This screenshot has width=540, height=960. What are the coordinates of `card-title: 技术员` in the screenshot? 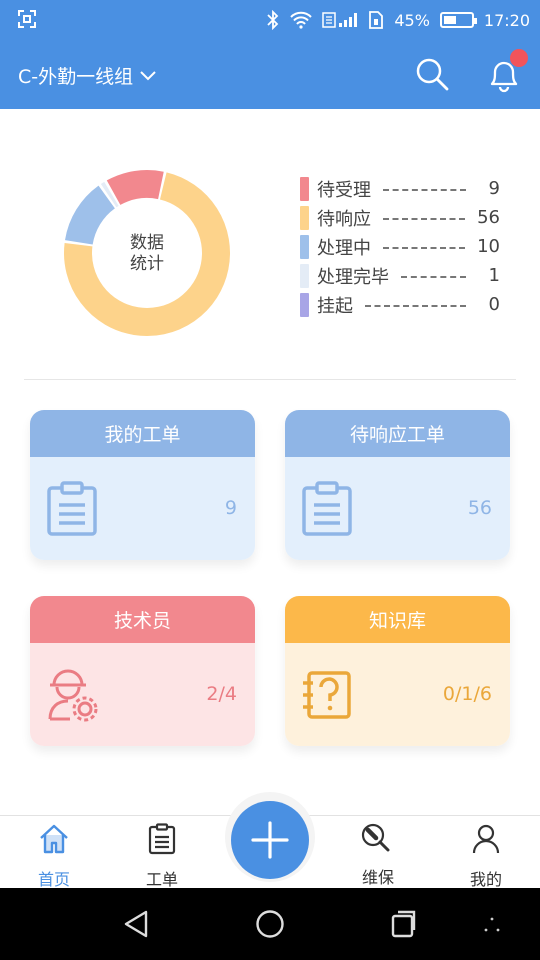 It's located at (142, 619).